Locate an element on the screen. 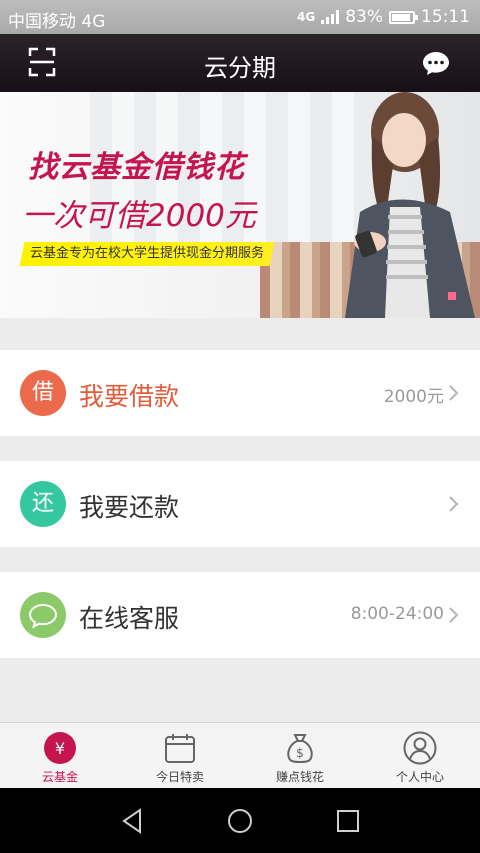 The height and width of the screenshot is (853, 480). back-icon is located at coordinates (133, 821).